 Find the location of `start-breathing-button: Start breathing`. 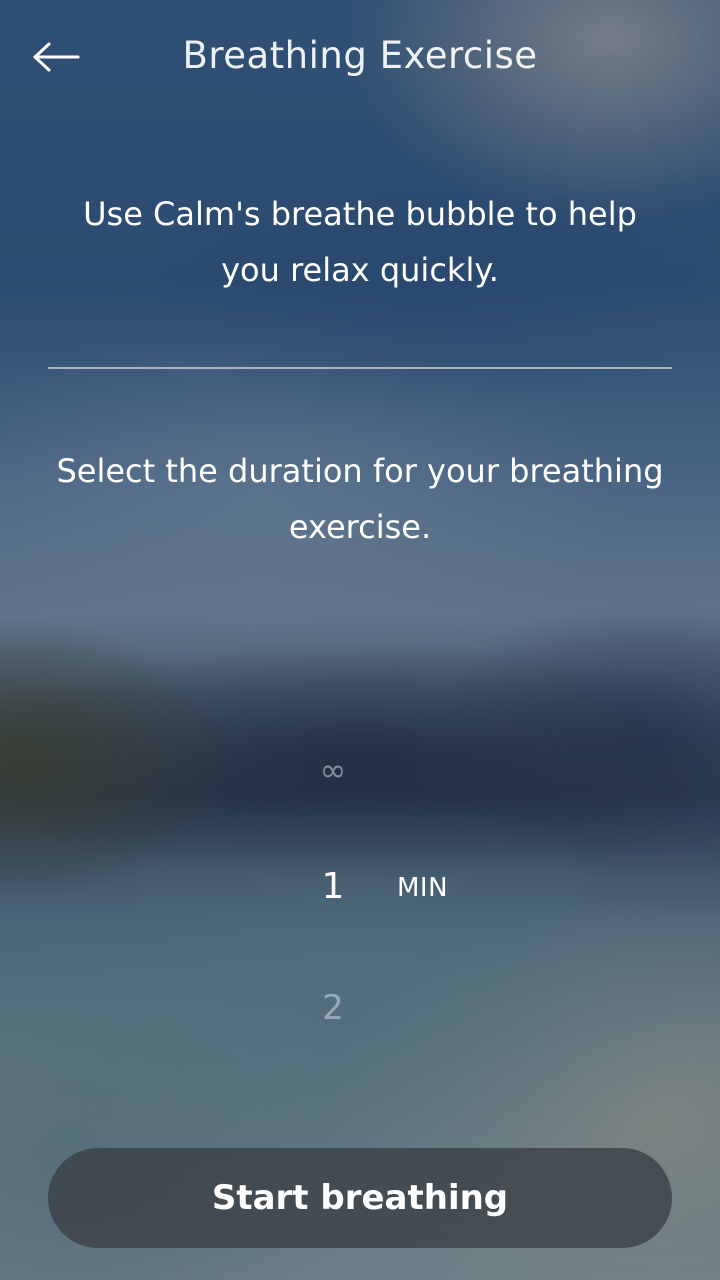

start-breathing-button: Start breathing is located at coordinates (360, 1198).